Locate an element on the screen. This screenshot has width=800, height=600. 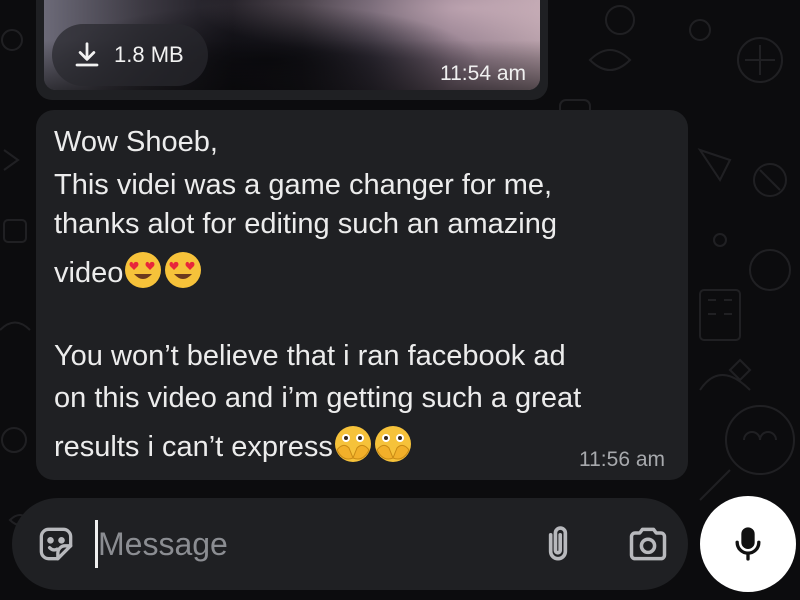
message-input is located at coordinates (308, 544).